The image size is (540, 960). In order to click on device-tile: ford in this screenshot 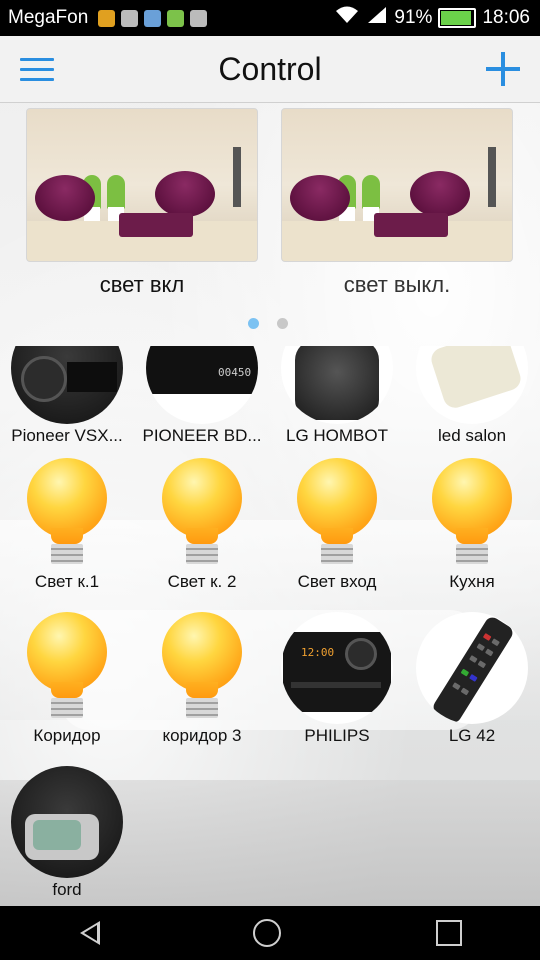, I will do `click(67, 833)`.